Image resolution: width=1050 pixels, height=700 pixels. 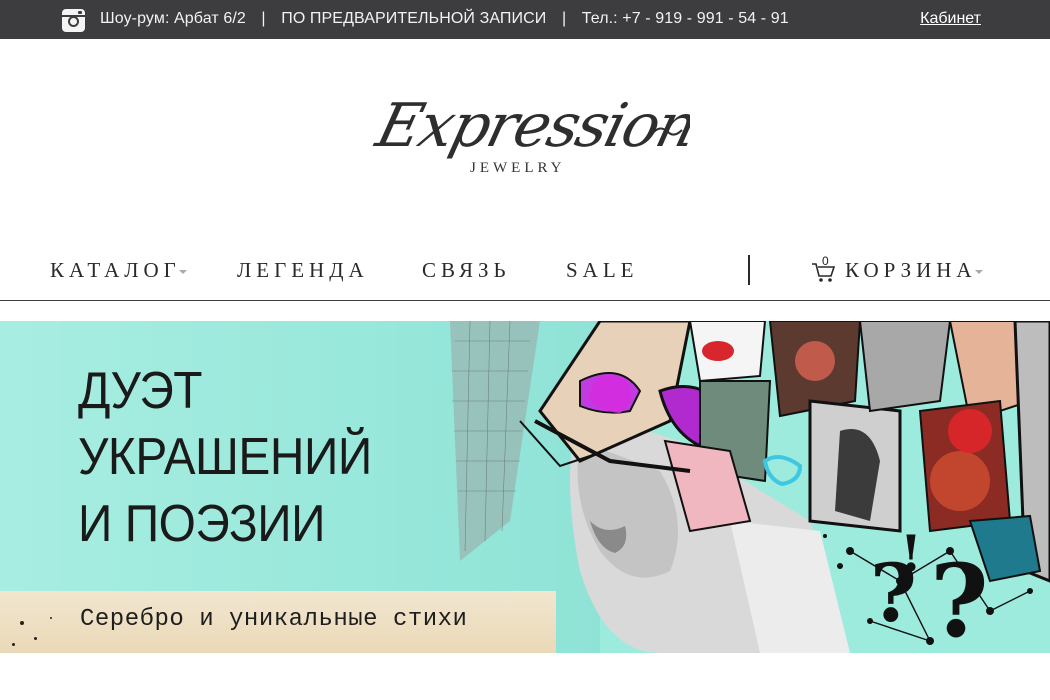 I want to click on phone-number: Тел.: +7 - 919 - 991 - 54 - 91, so click(x=685, y=18).